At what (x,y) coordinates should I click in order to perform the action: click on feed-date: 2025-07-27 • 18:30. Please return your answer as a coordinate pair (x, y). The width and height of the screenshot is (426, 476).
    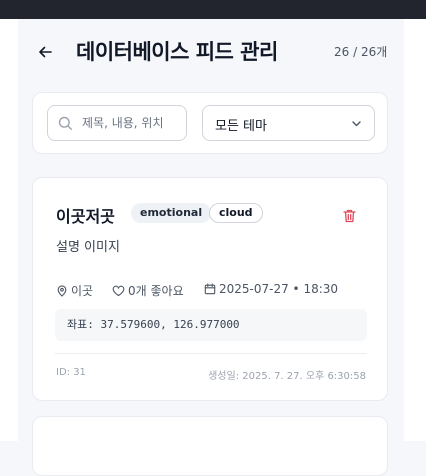
    Looking at the image, I should click on (271, 289).